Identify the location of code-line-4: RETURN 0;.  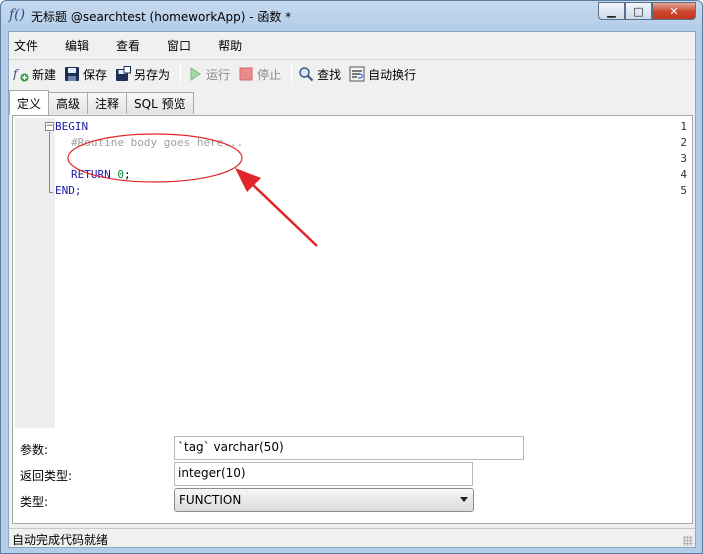
(101, 174).